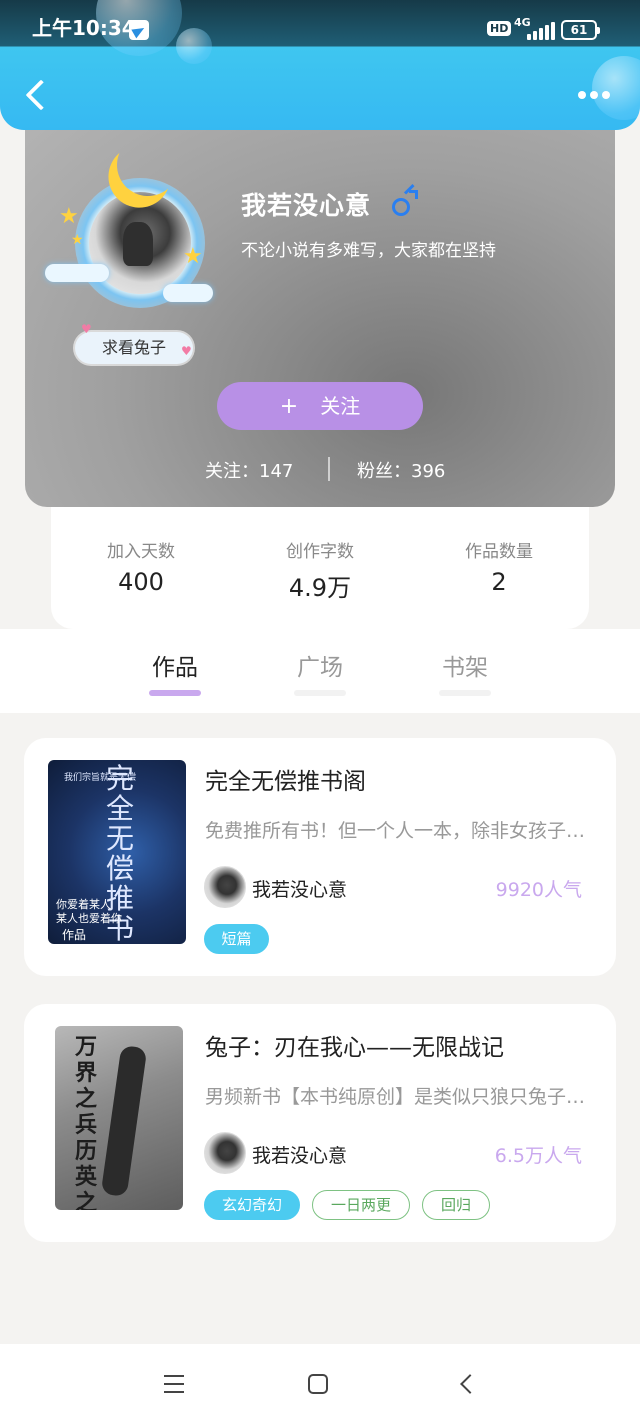 This screenshot has height=1422, width=640. What do you see at coordinates (340, 406) in the screenshot?
I see `follow-label: 关注` at bounding box center [340, 406].